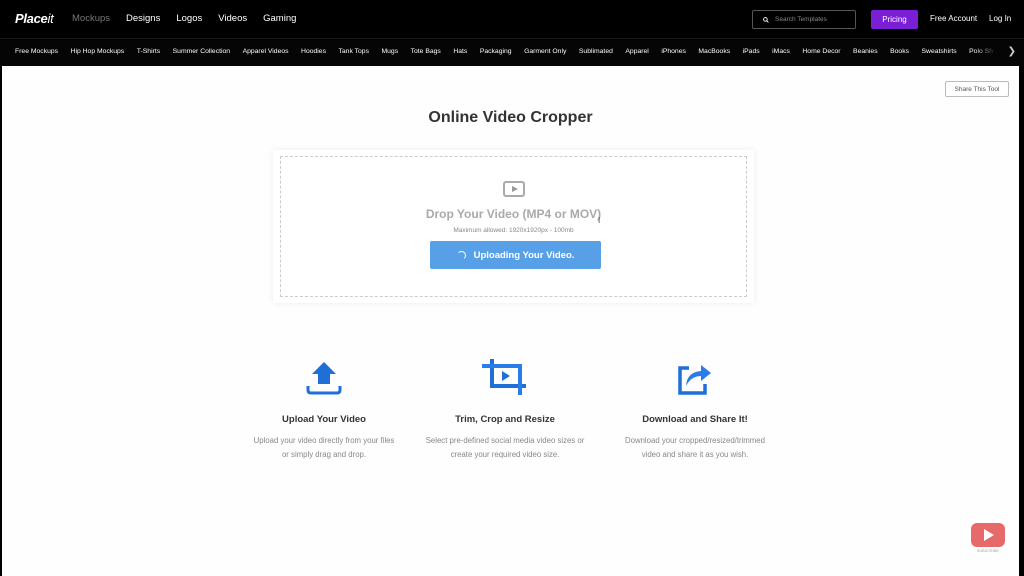 Image resolution: width=1024 pixels, height=576 pixels. I want to click on category-link: Sublimated, so click(596, 51).